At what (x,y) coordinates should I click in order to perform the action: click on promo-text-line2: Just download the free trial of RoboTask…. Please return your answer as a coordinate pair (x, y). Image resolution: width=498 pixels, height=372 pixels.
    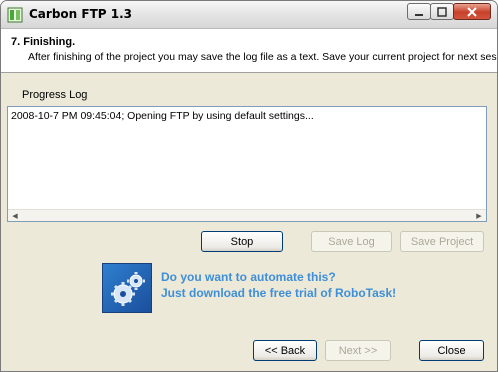
    Looking at the image, I should click on (278, 293).